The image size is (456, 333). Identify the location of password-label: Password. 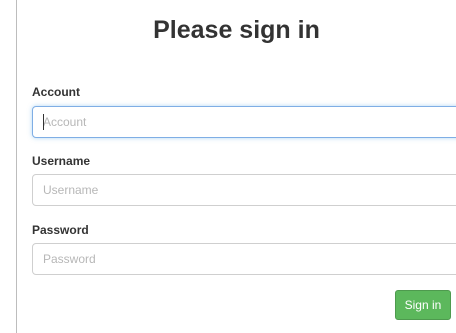
(60, 230).